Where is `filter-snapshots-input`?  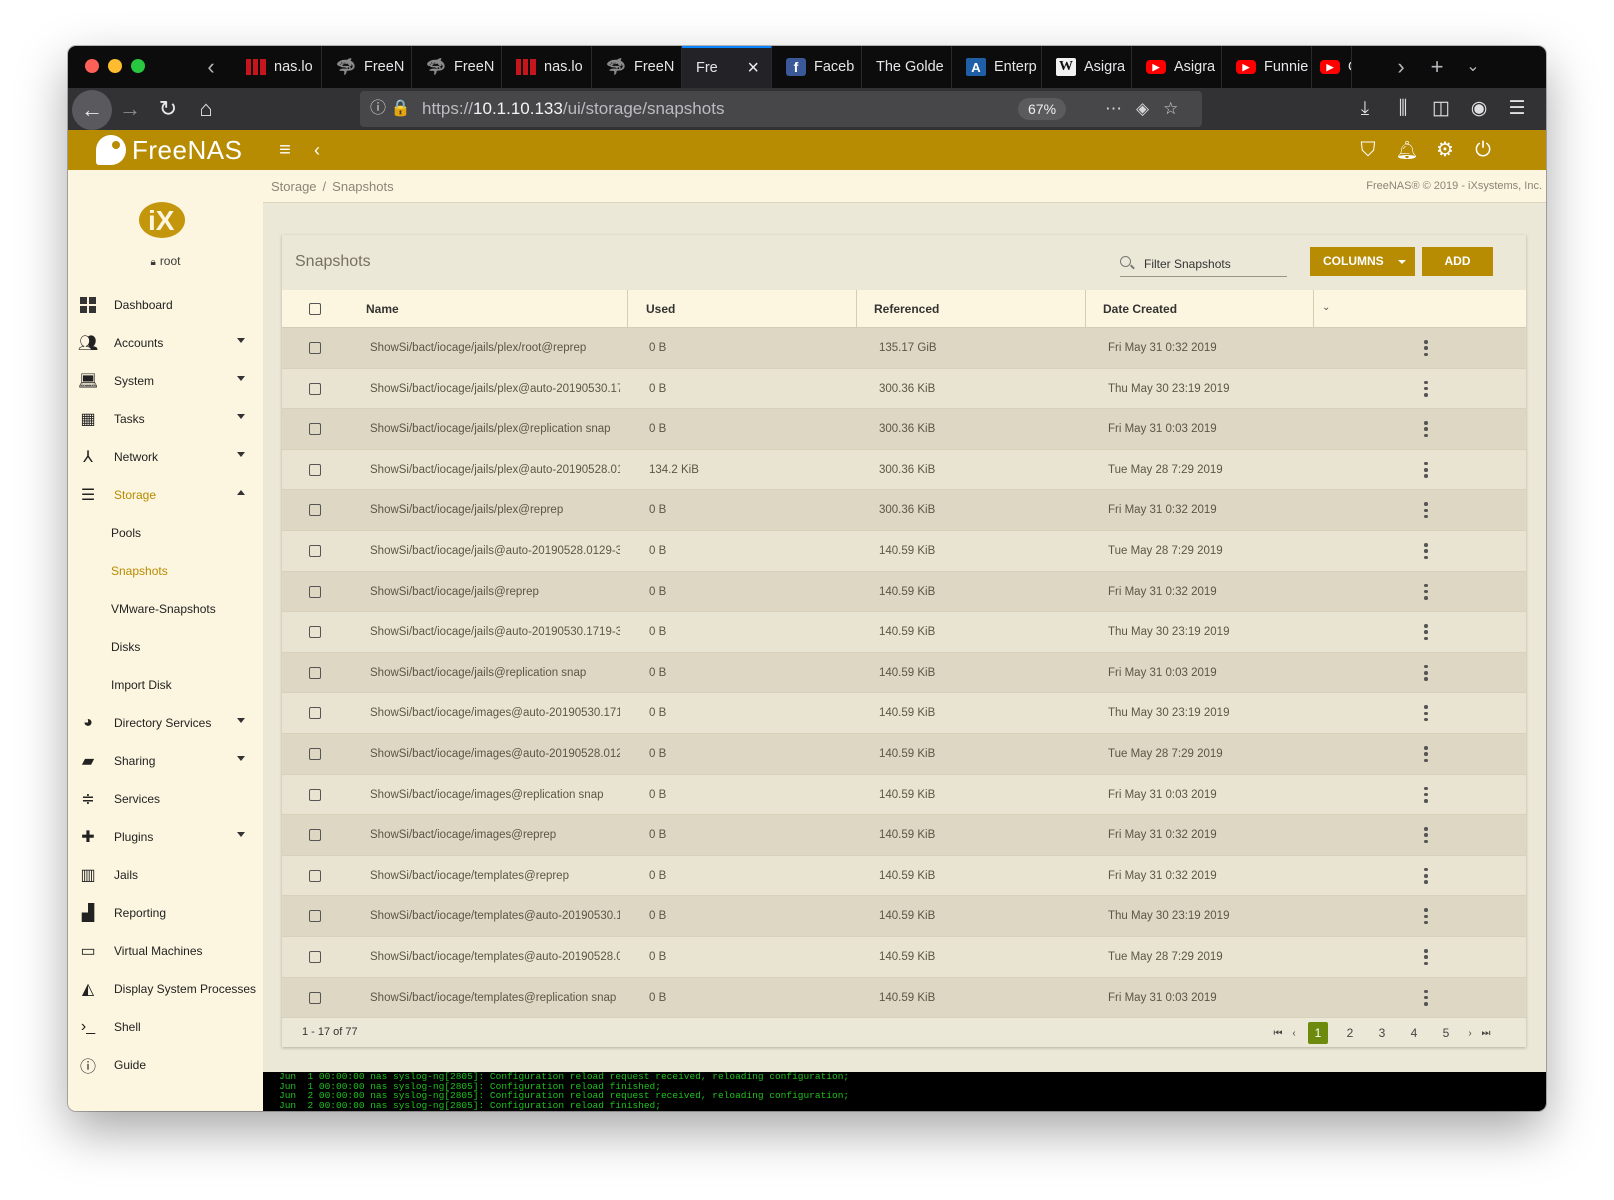
filter-snapshots-input is located at coordinates (1214, 264).